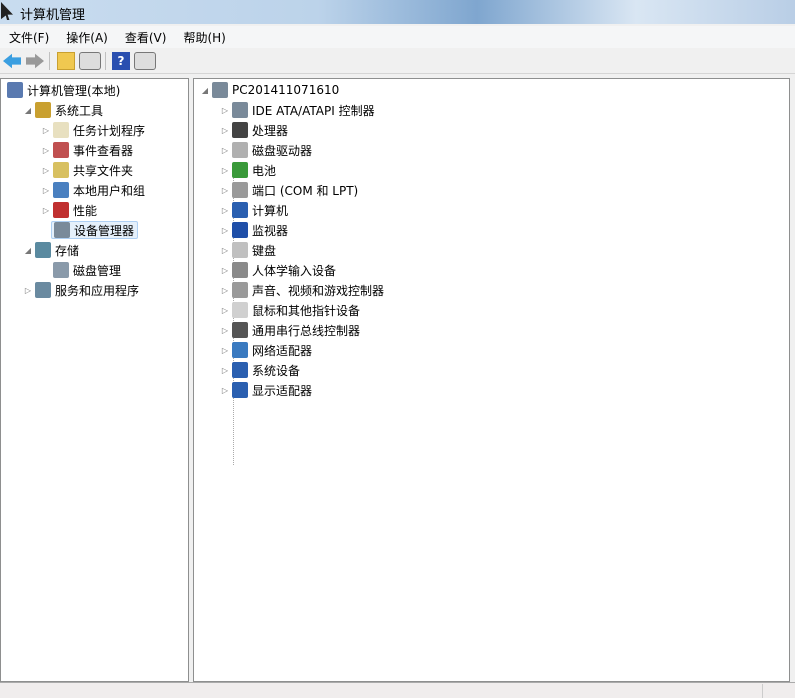 Image resolution: width=795 pixels, height=698 pixels. Describe the element at coordinates (240, 310) in the screenshot. I see `mouse-icon` at that location.